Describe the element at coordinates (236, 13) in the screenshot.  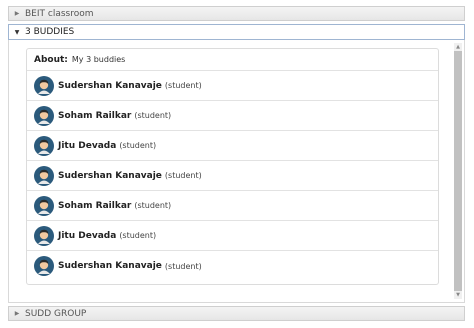
I see `accordion-header-beit-classroom: ▶ BEIT classroom` at that location.